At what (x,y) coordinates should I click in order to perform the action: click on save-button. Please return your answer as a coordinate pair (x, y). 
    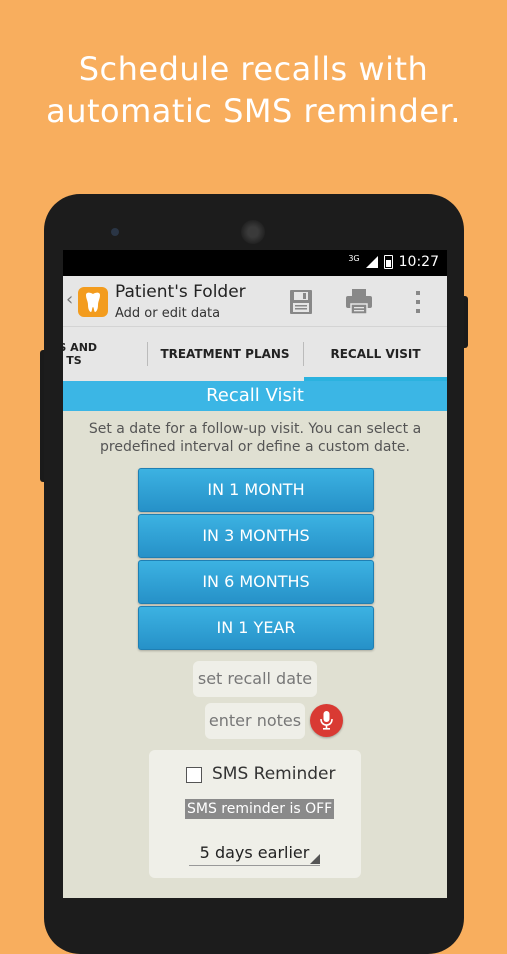
    Looking at the image, I should click on (301, 302).